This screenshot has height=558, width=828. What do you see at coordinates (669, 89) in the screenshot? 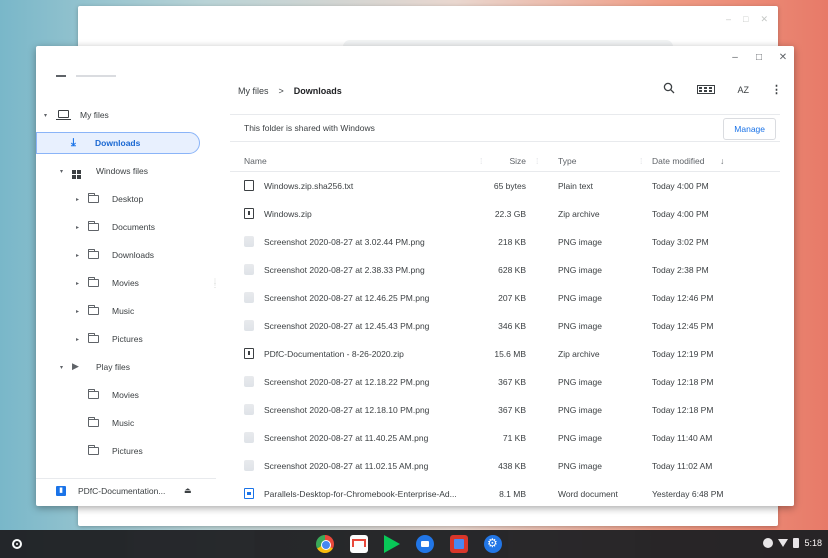
I see `search-icon` at bounding box center [669, 89].